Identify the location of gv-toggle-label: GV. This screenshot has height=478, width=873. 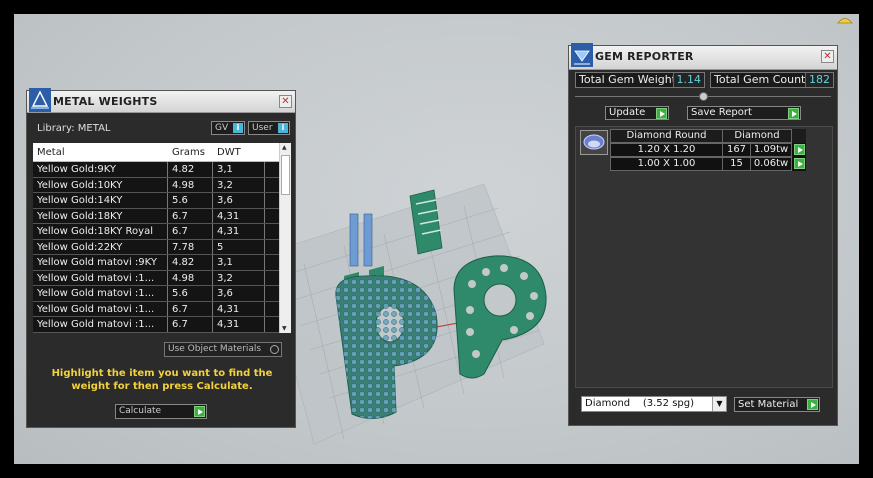
(222, 128).